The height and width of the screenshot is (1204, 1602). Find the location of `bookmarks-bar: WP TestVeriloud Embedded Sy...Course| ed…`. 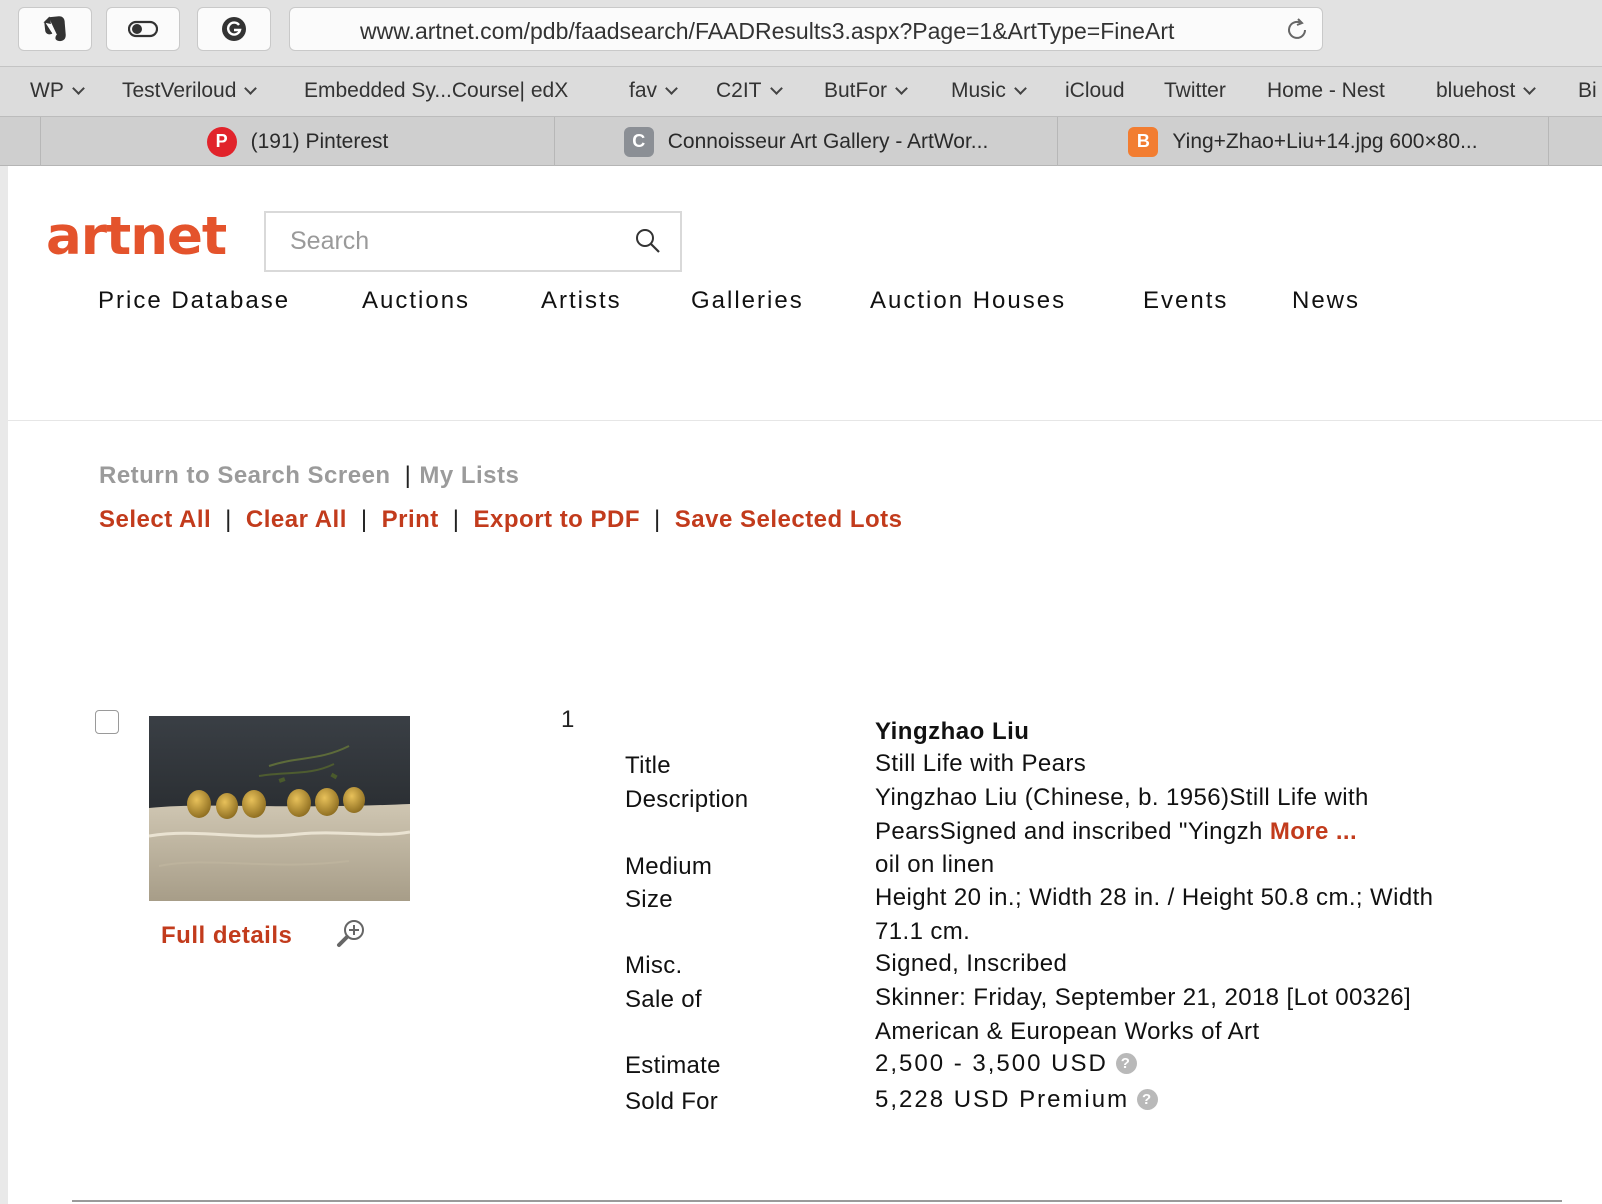

bookmarks-bar: WP TestVeriloud Embedded Sy...Course| ed… is located at coordinates (801, 91).